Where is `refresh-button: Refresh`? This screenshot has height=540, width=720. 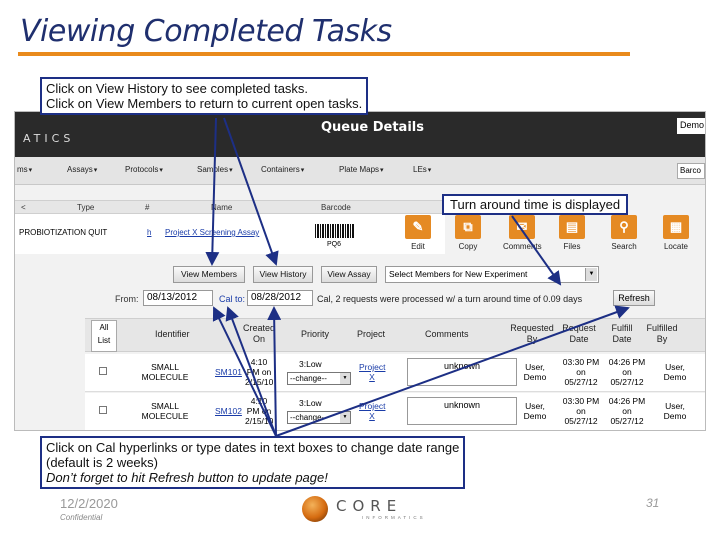 refresh-button: Refresh is located at coordinates (634, 298).